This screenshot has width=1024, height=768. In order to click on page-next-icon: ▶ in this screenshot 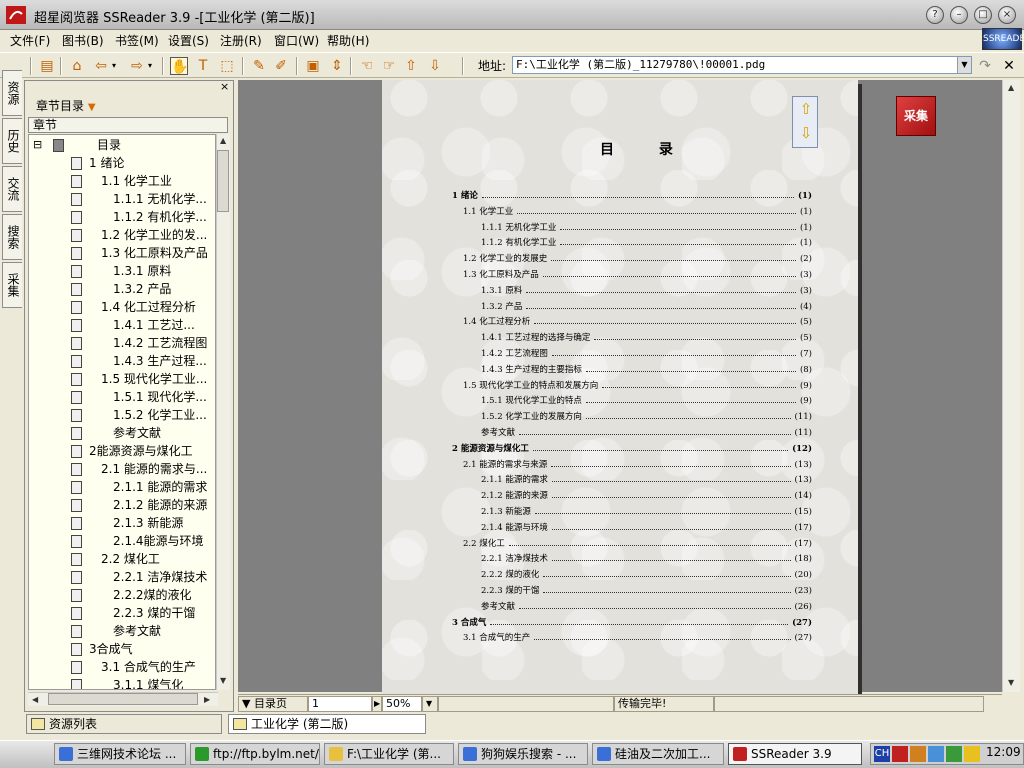, I will do `click(377, 704)`.